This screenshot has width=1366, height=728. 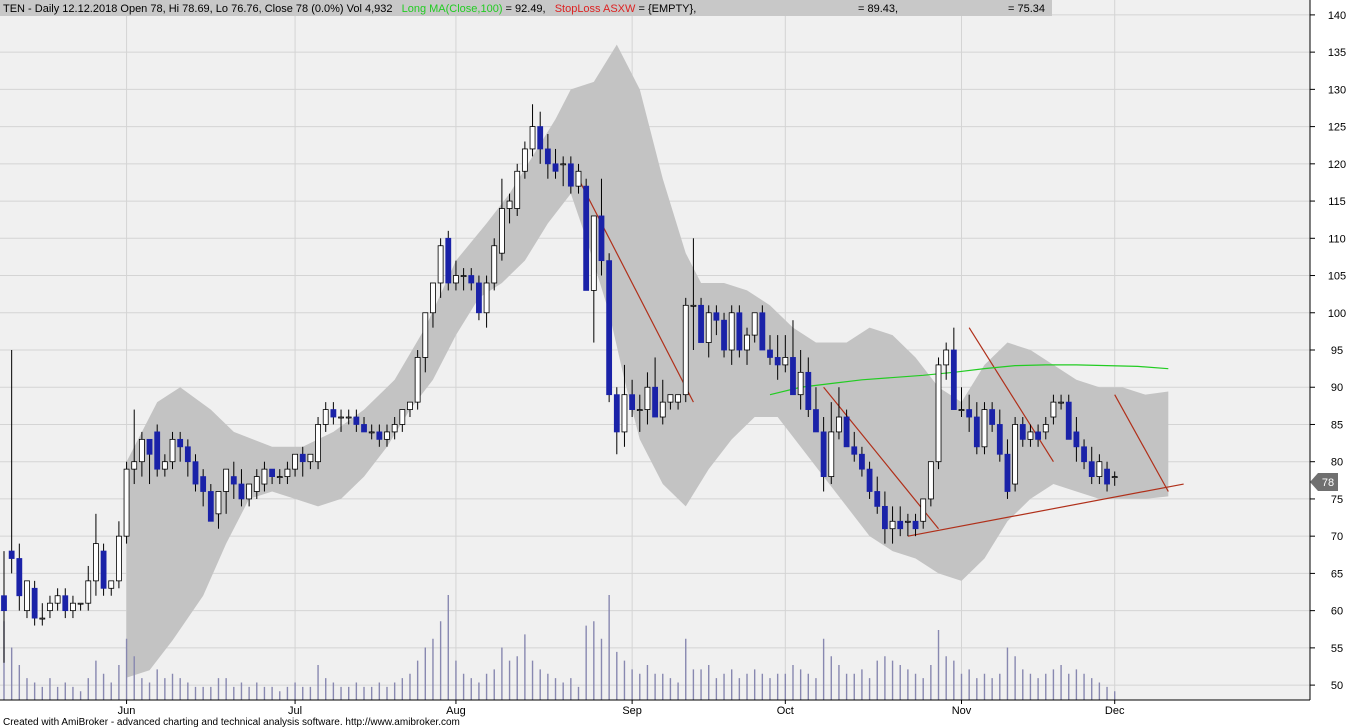 What do you see at coordinates (1337, 277) in the screenshot?
I see `y-tick-label: 105` at bounding box center [1337, 277].